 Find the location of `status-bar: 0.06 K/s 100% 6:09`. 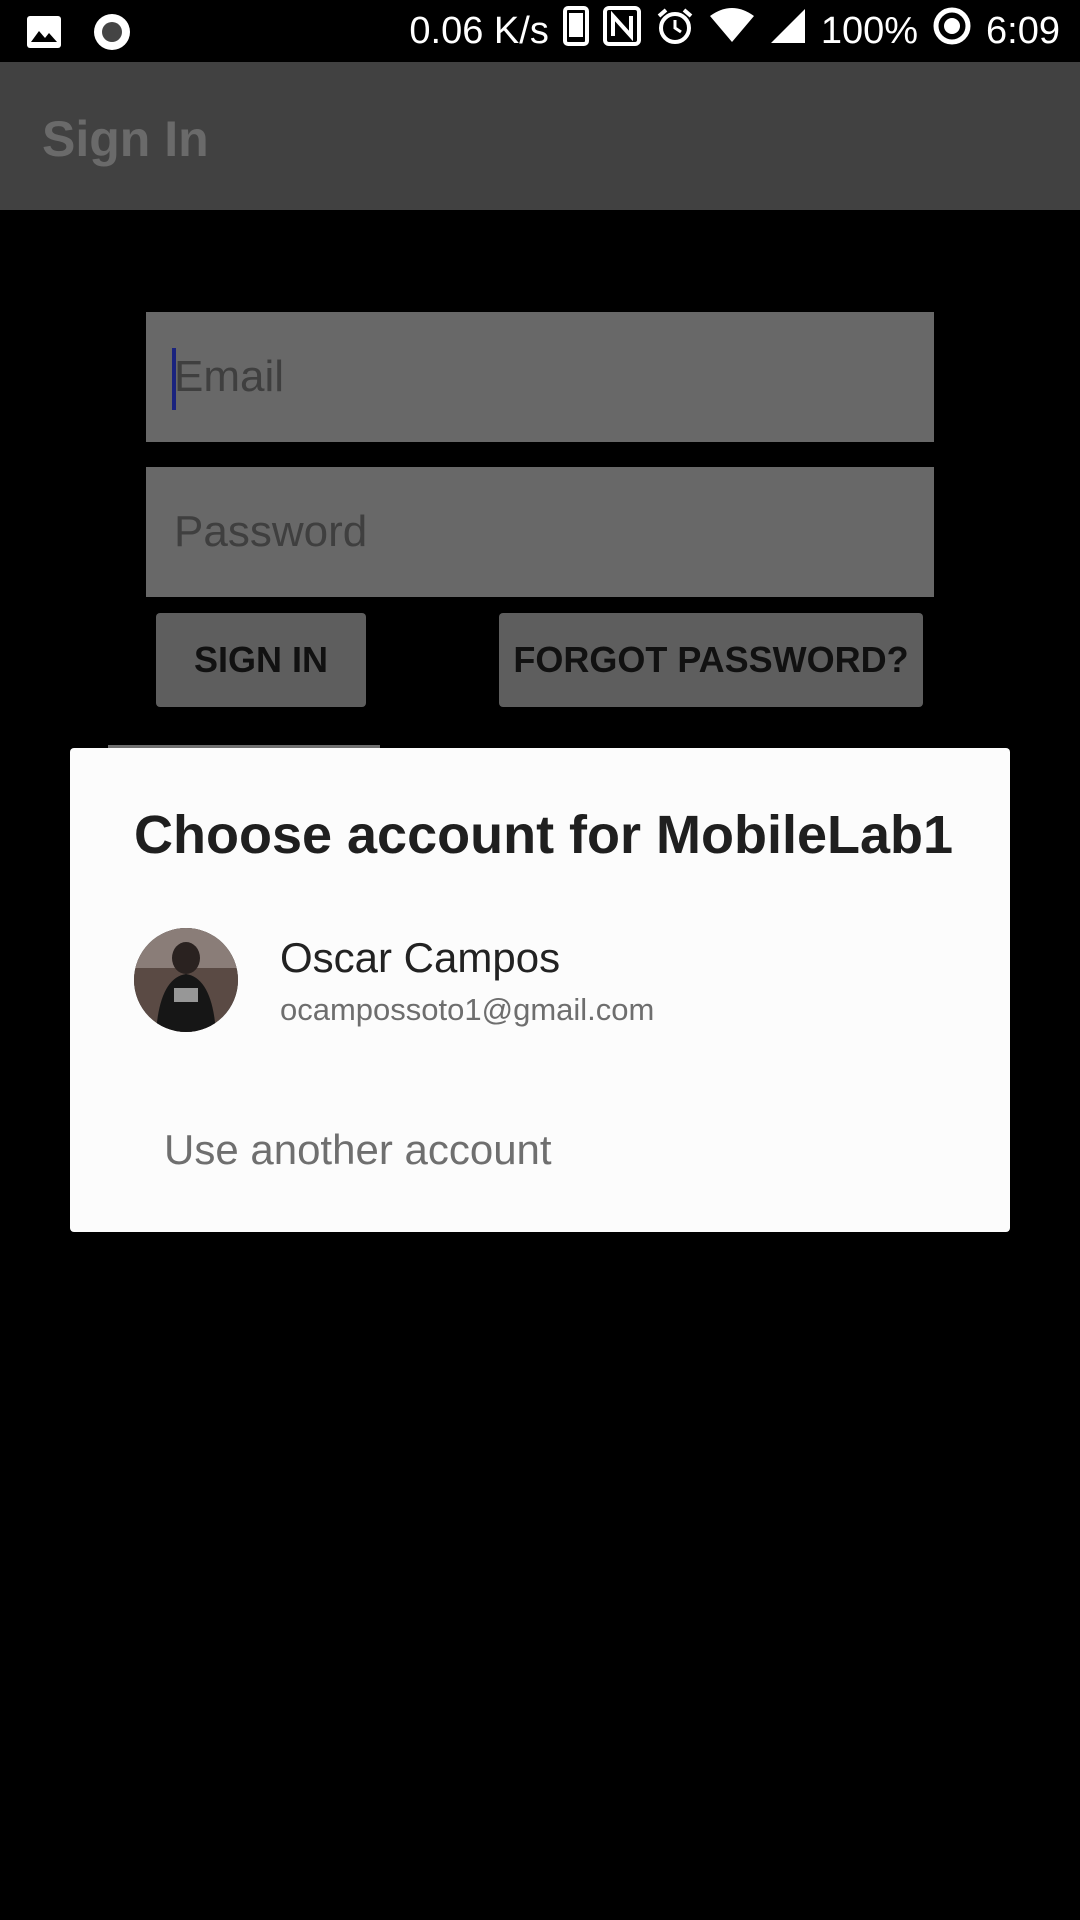

status-bar: 0.06 K/s 100% 6:09 is located at coordinates (540, 31).